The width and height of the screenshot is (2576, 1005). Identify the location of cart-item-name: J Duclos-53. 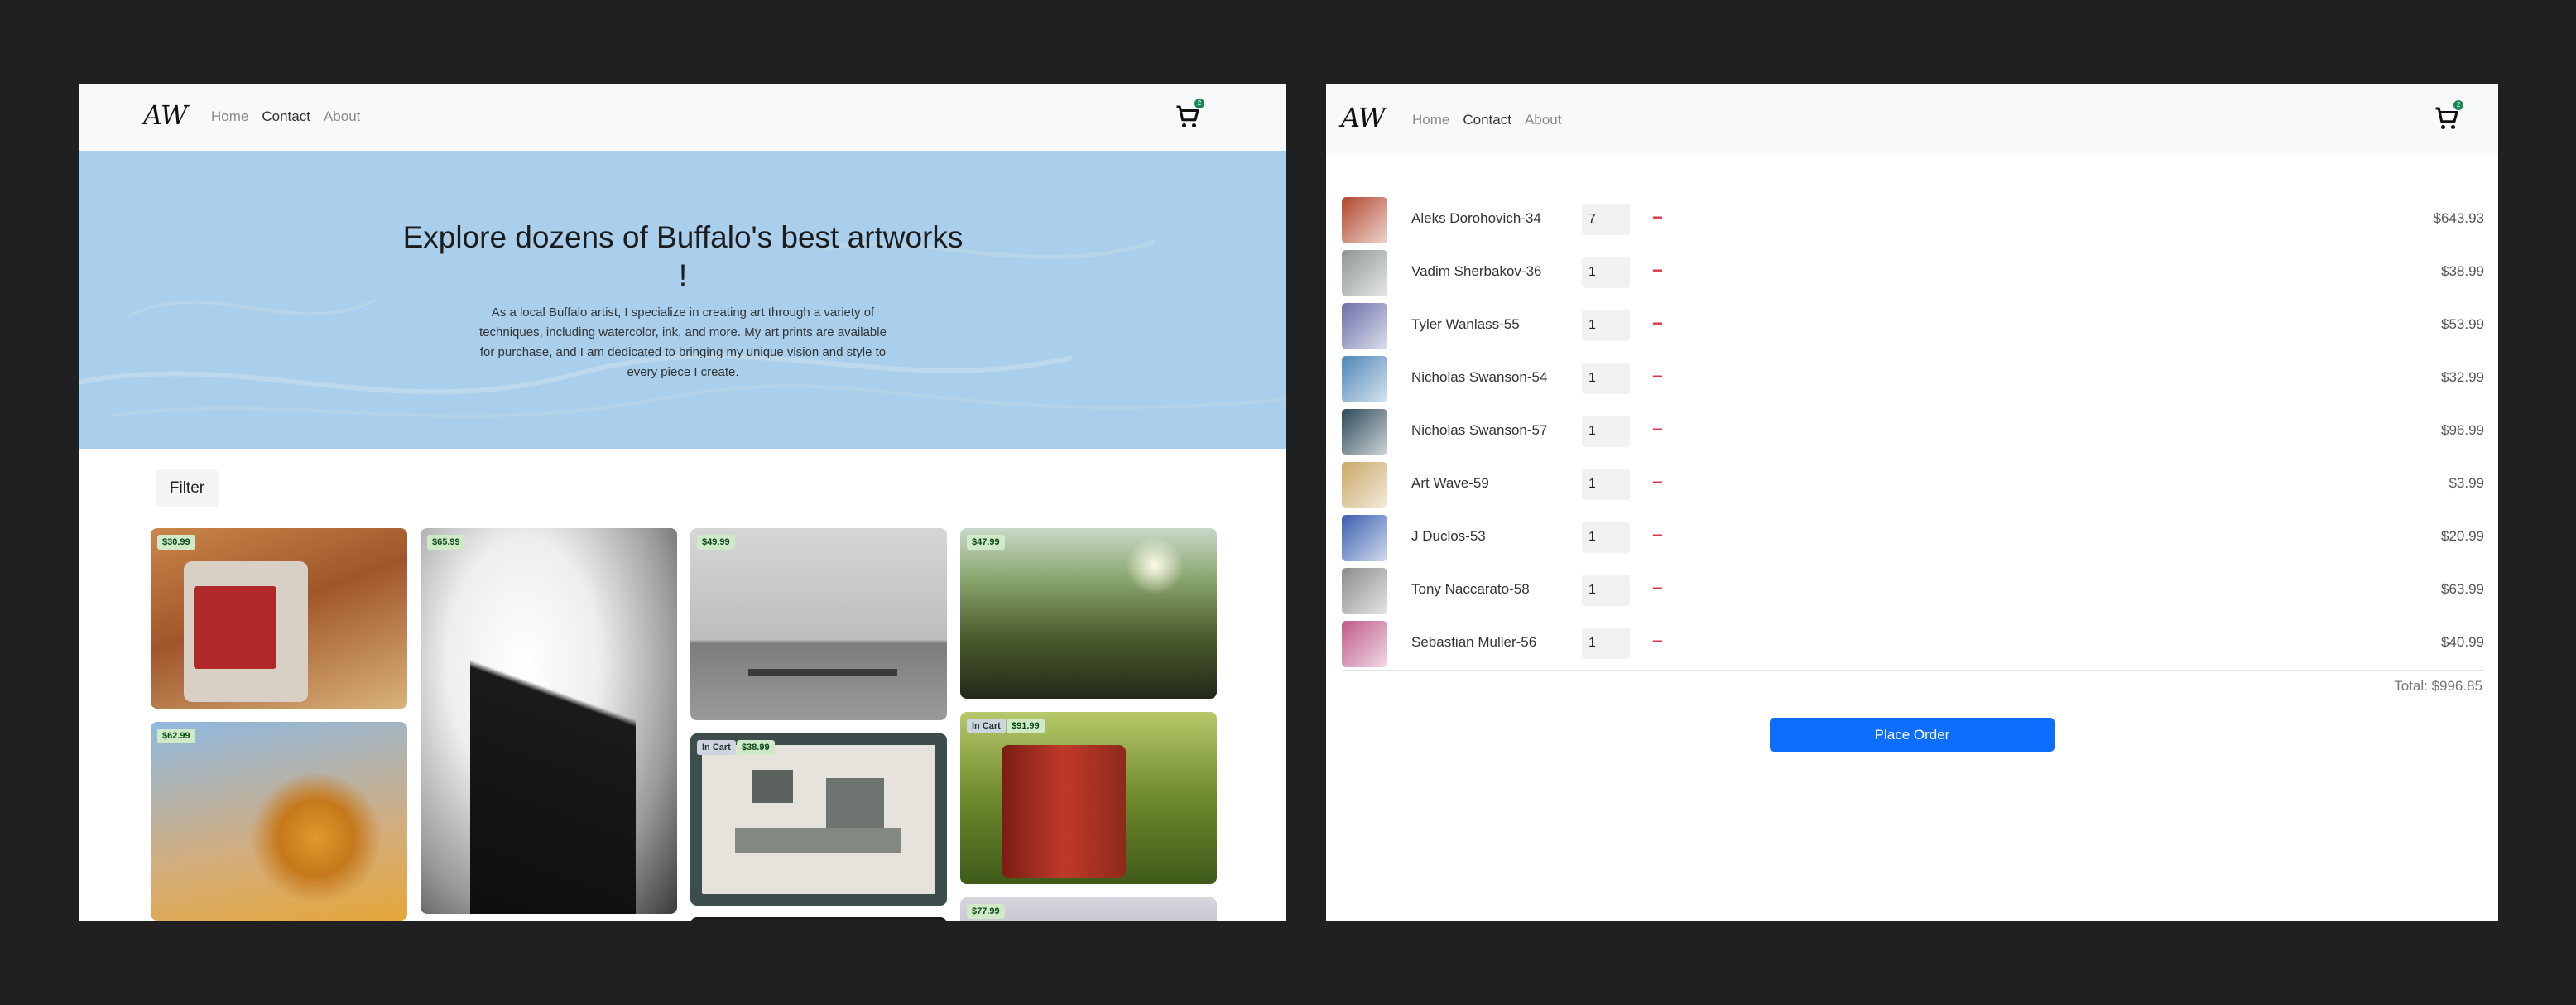
(1448, 536).